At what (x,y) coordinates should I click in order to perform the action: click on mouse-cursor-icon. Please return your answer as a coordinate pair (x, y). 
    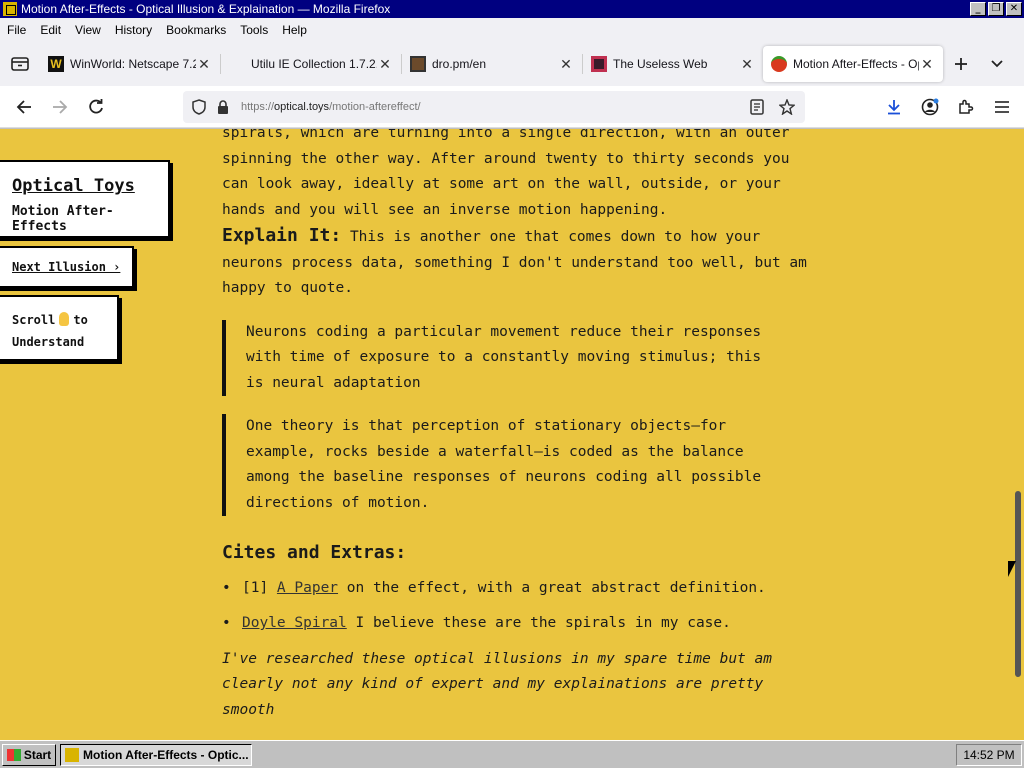
    Looking at the image, I should click on (1012, 569).